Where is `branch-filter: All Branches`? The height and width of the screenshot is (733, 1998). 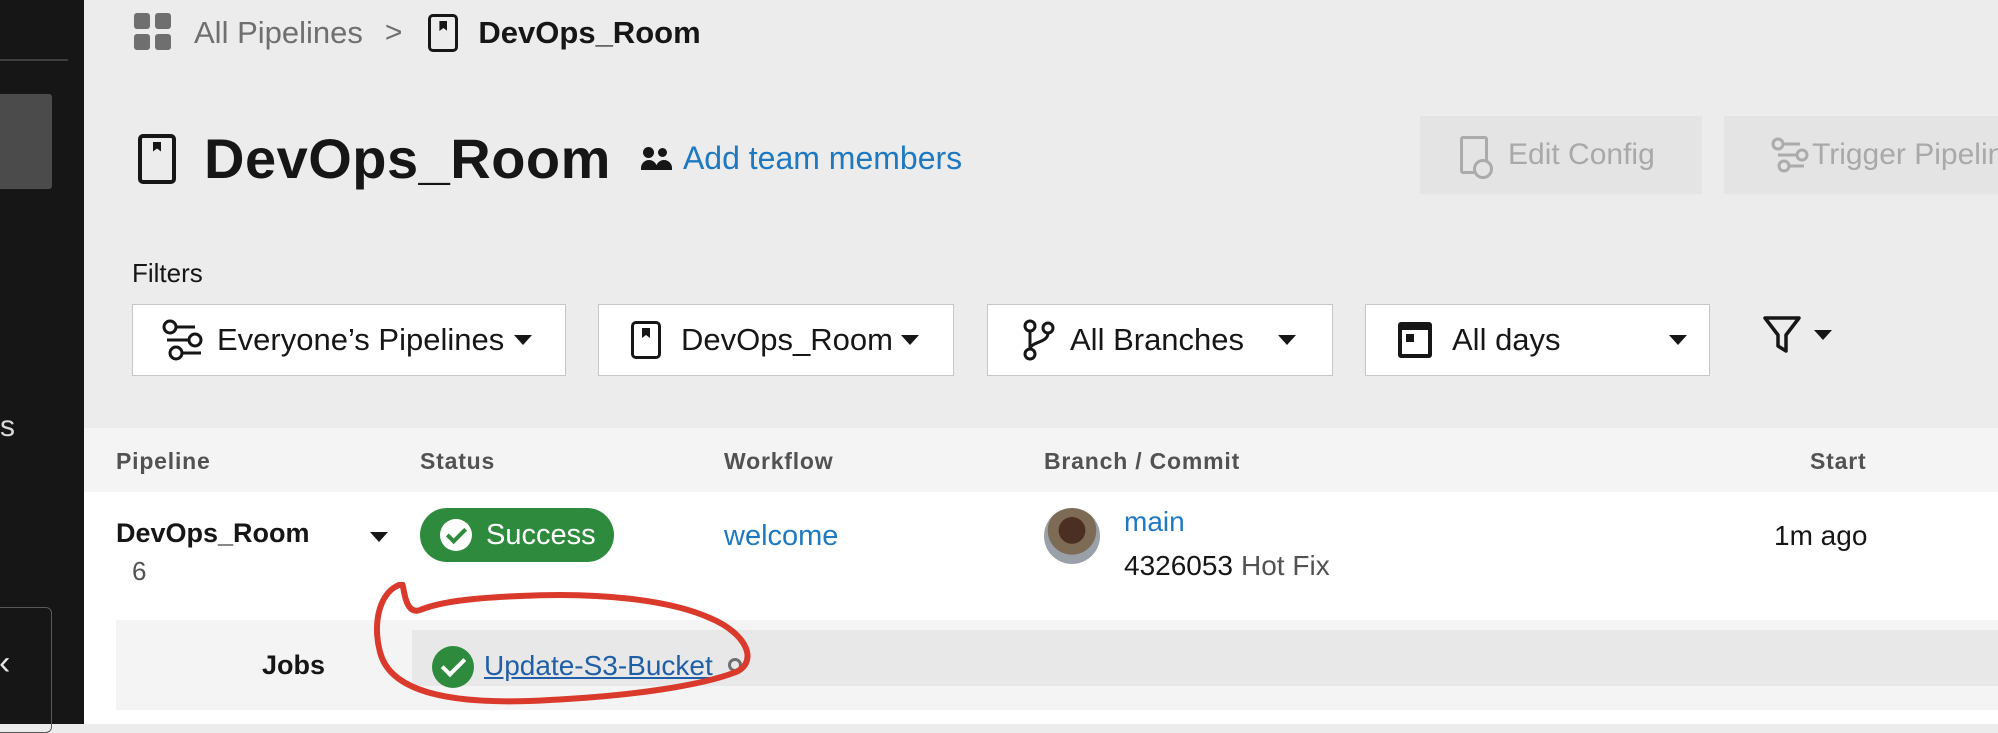 branch-filter: All Branches is located at coordinates (1160, 340).